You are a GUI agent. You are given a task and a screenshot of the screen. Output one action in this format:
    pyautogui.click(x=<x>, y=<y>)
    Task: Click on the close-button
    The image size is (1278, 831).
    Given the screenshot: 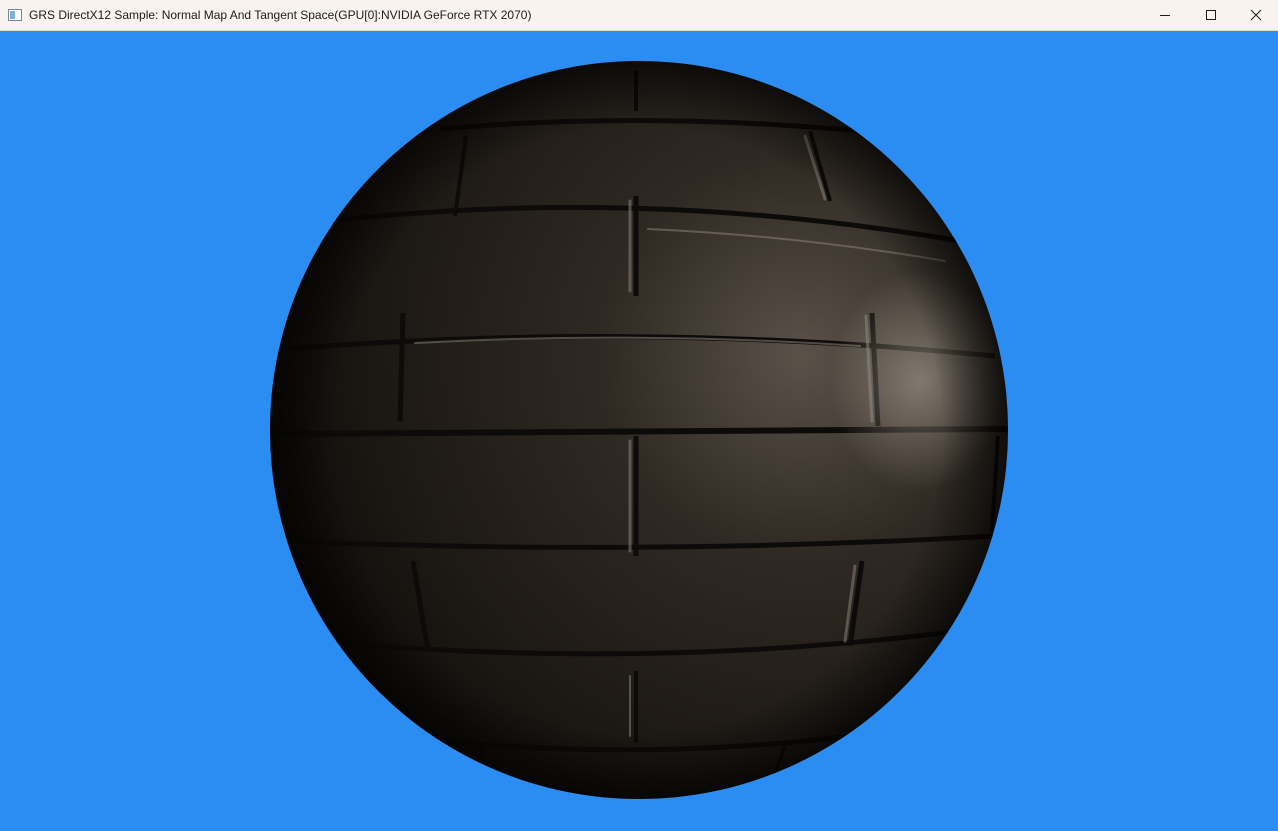 What is the action you would take?
    pyautogui.click(x=1255, y=15)
    